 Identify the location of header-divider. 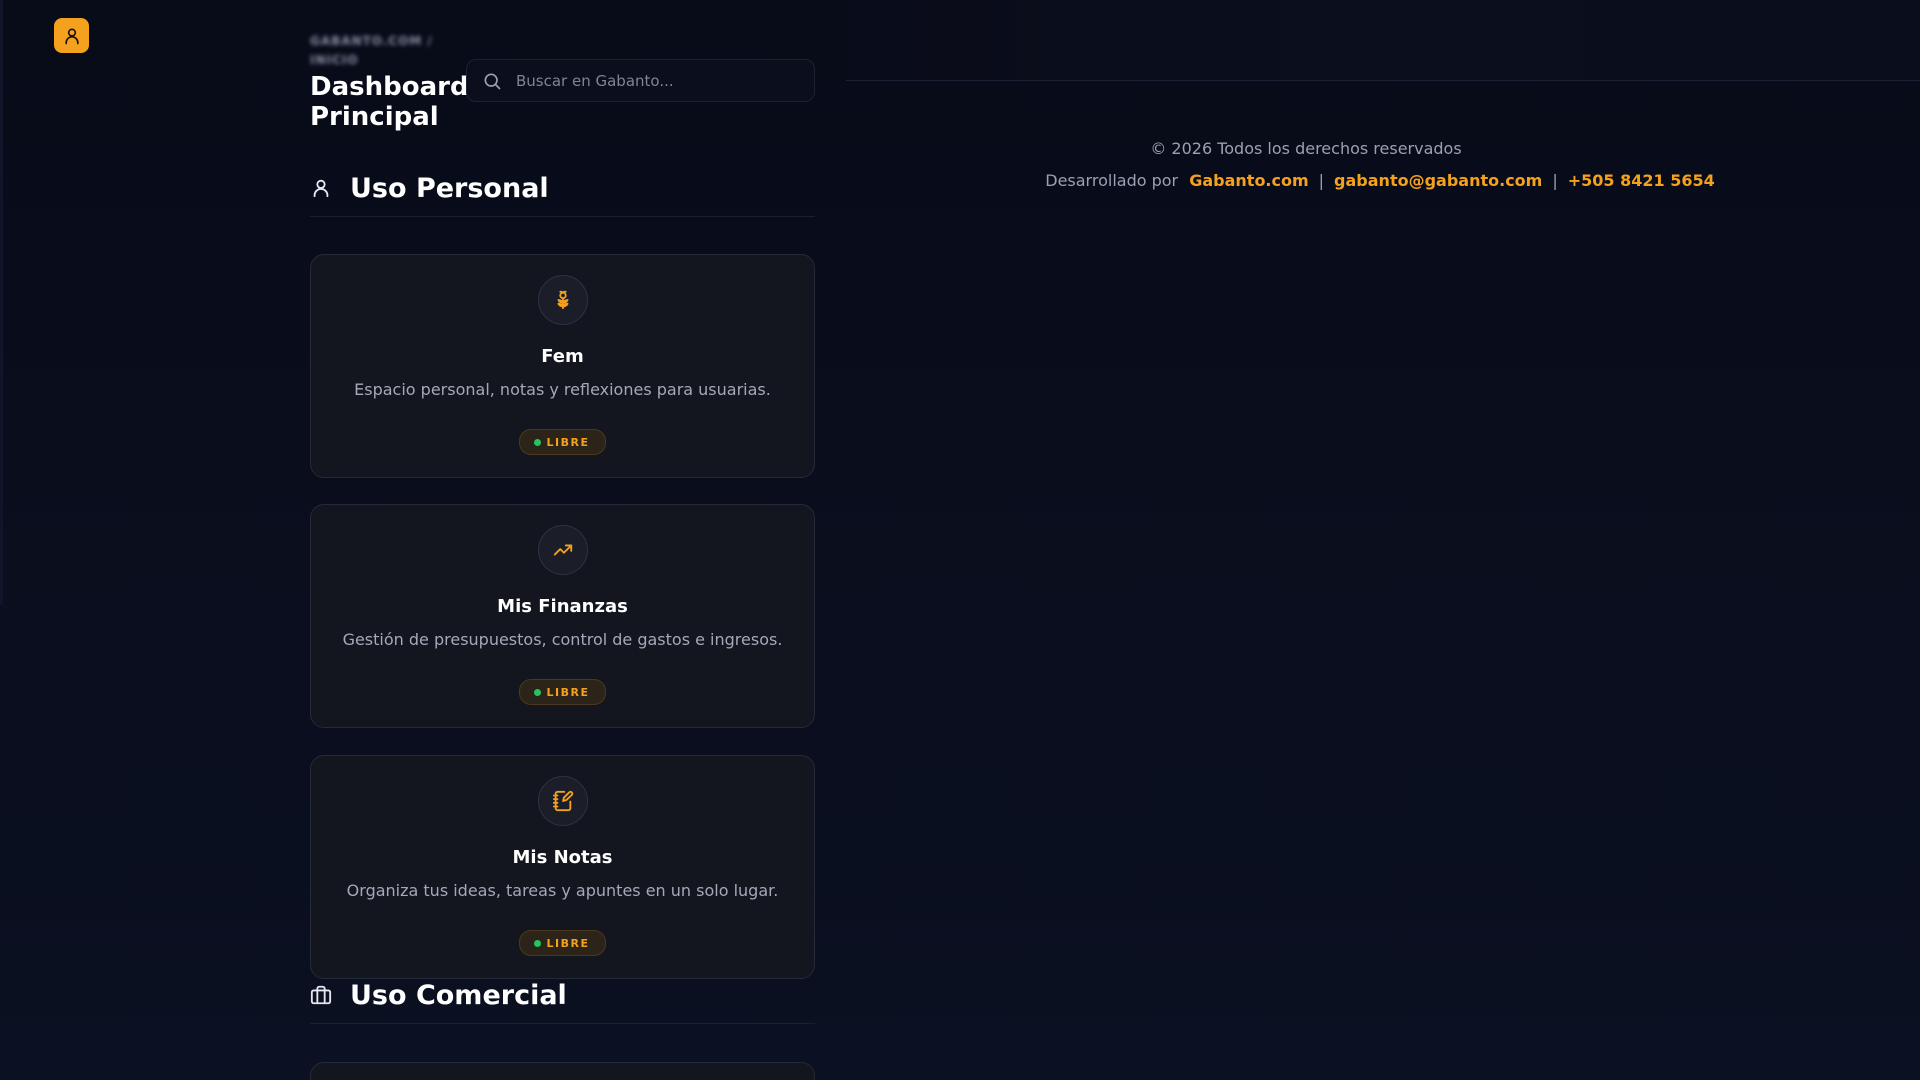
(1383, 80).